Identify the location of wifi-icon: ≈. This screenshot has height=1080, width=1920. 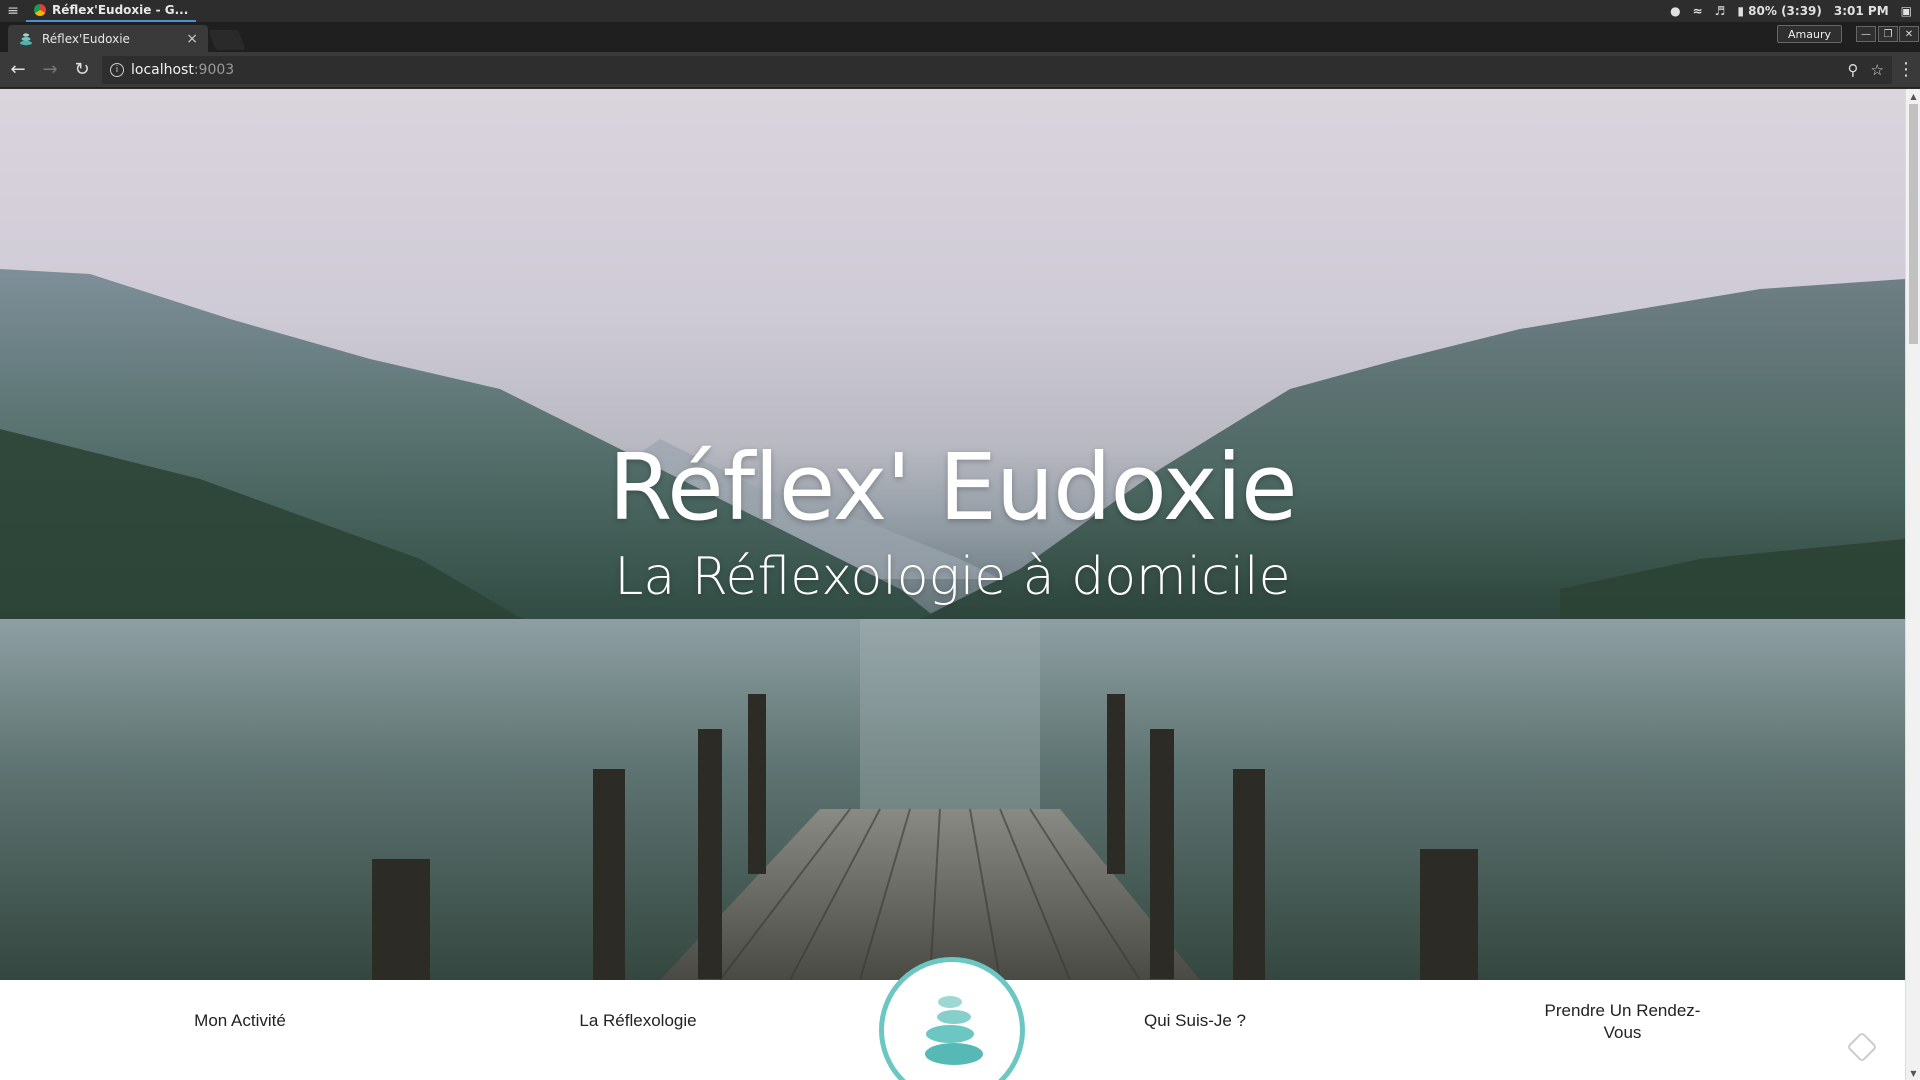
(1698, 11).